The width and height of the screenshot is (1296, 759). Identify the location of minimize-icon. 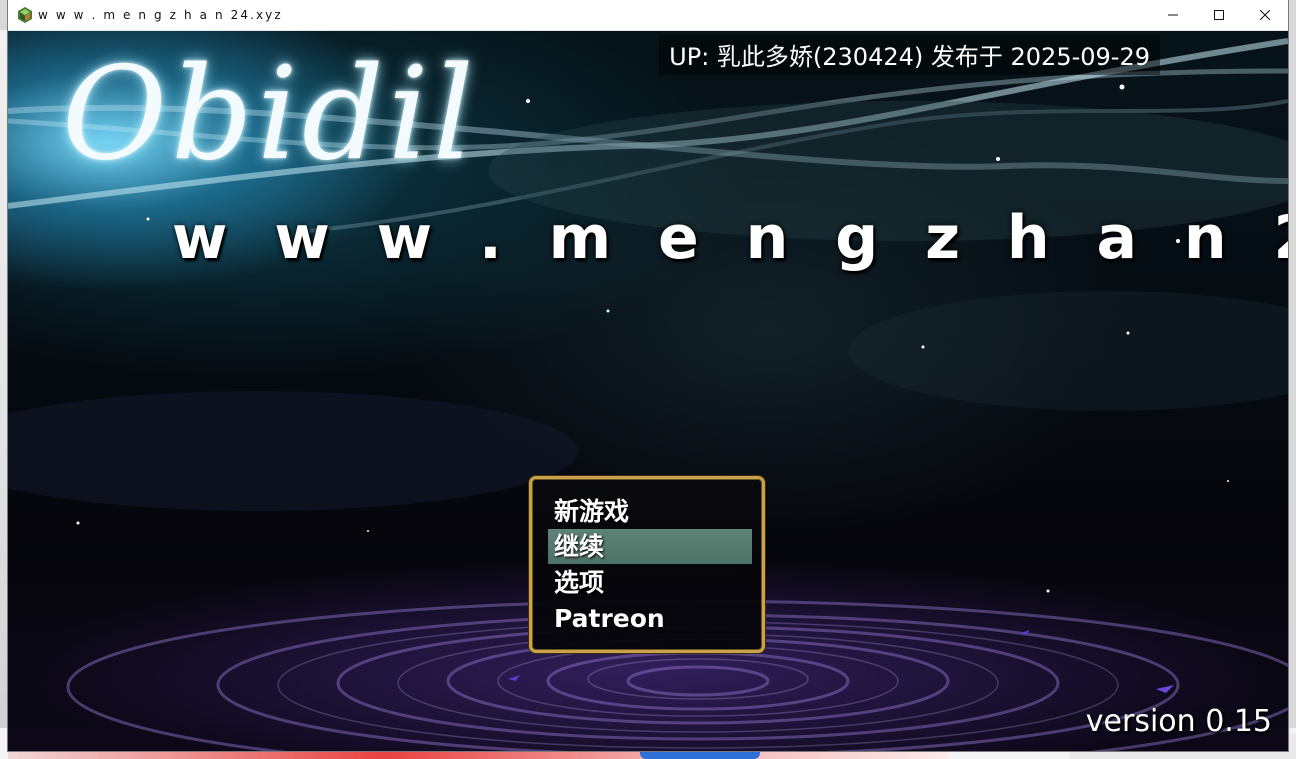
(1173, 15).